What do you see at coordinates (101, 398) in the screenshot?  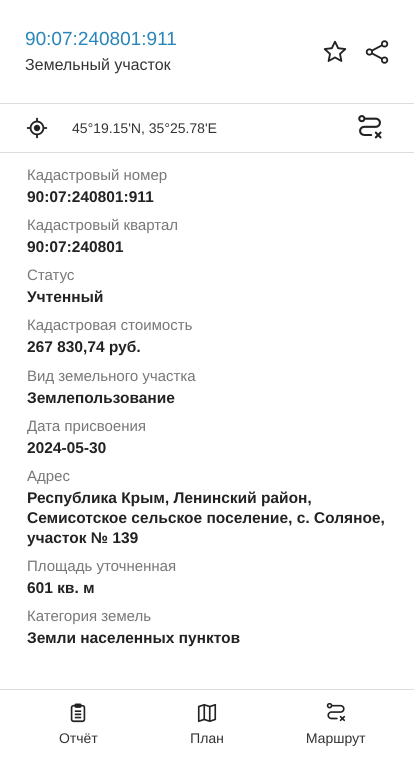 I see `field-value: Землепользование` at bounding box center [101, 398].